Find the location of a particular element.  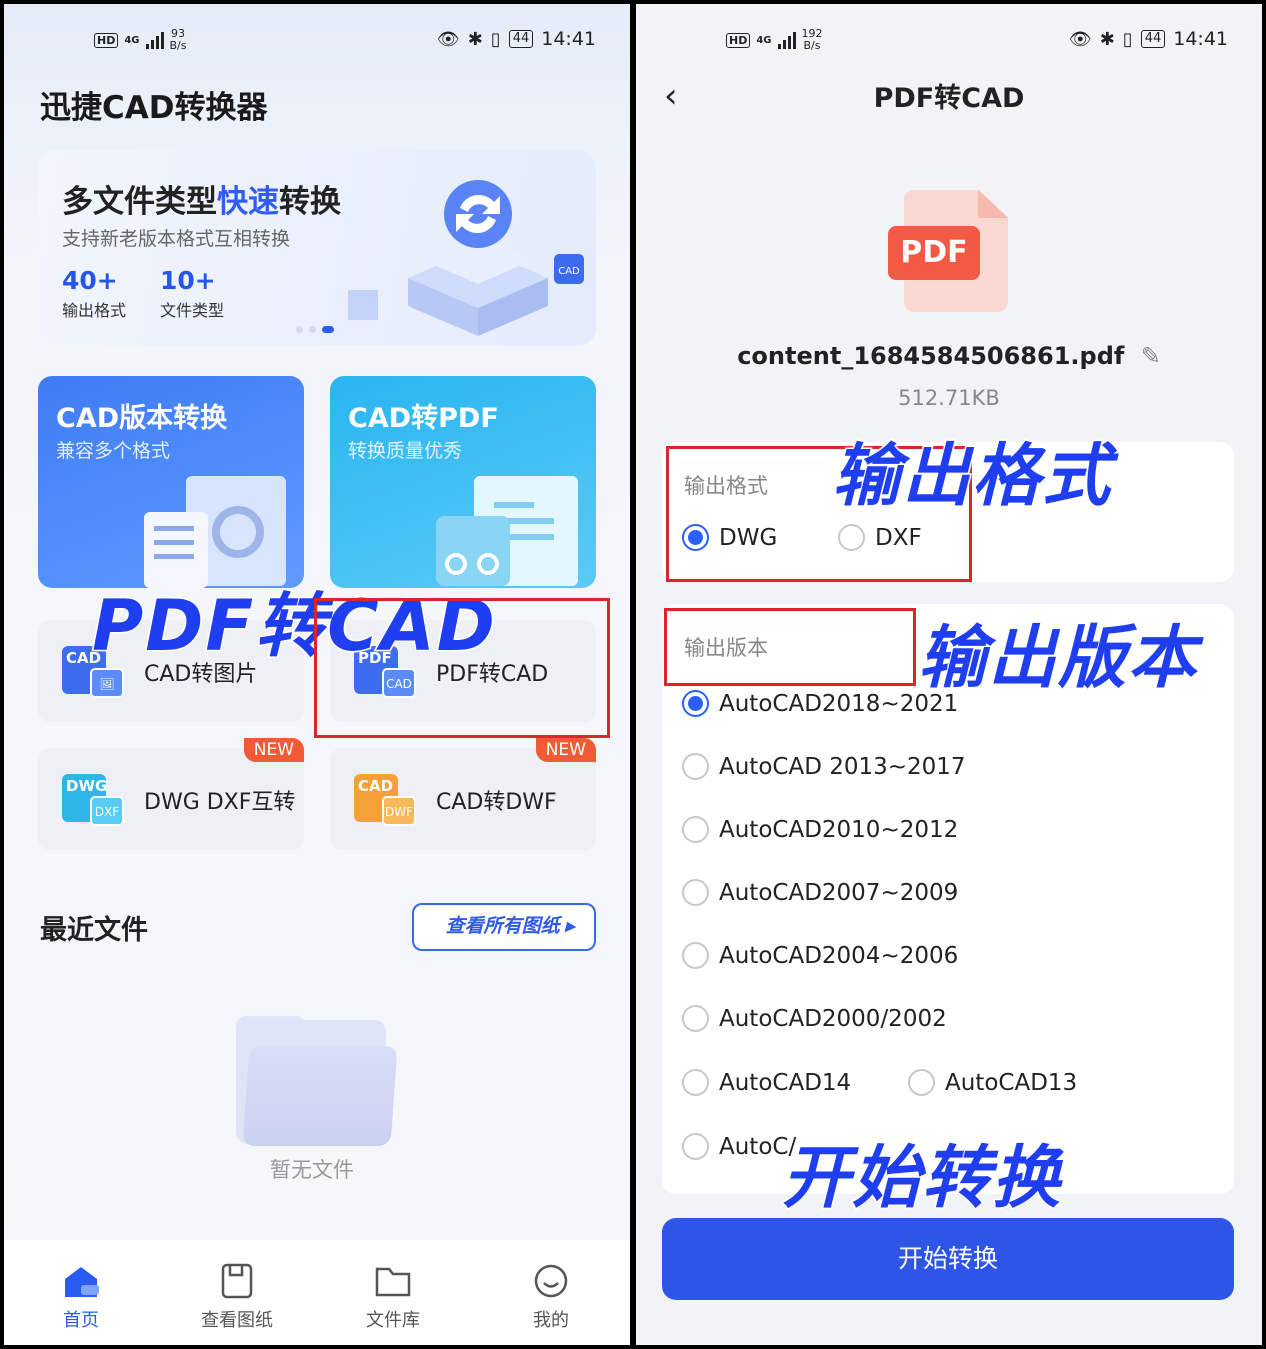

drawing-icon is located at coordinates (237, 1281).